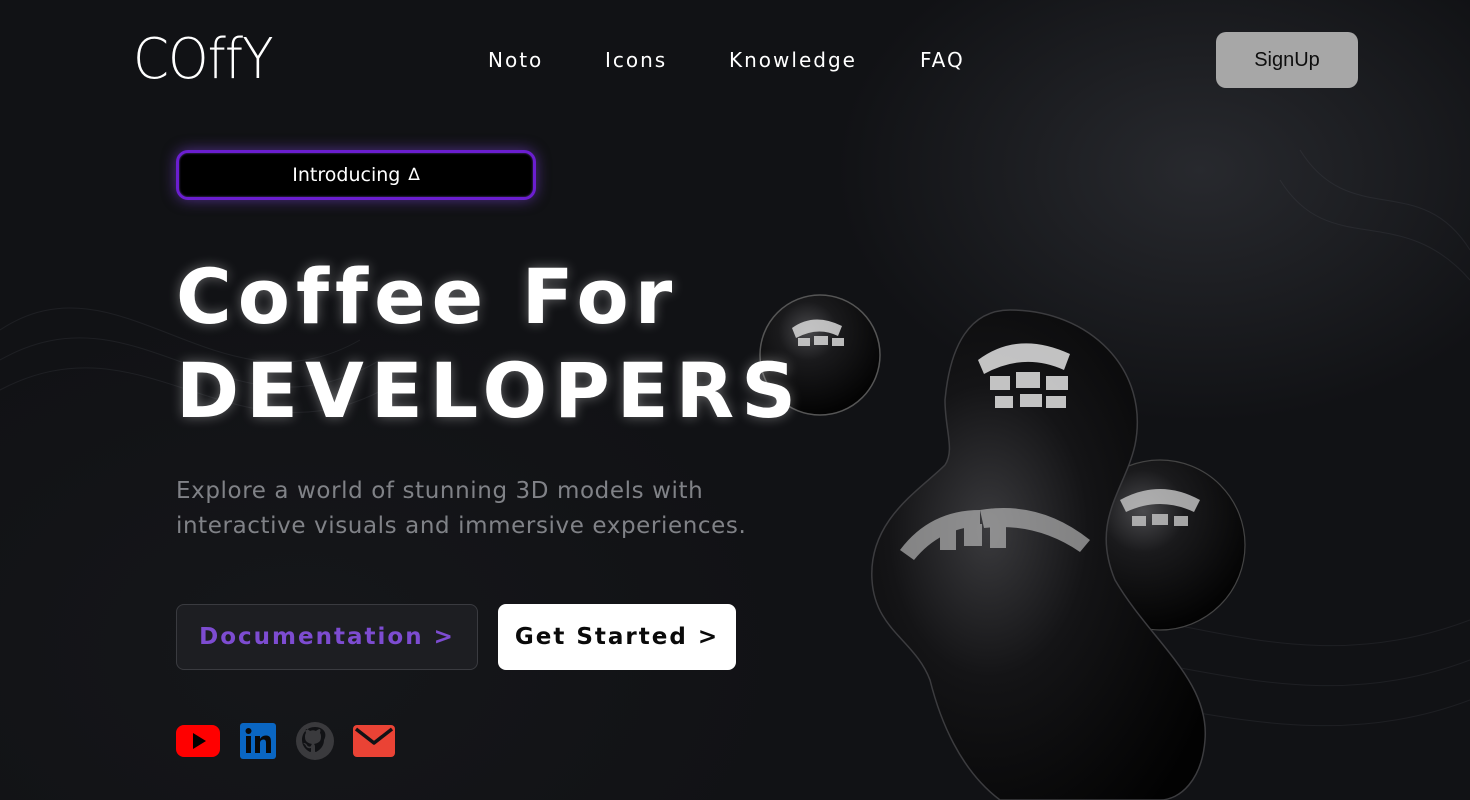  I want to click on brand-logo: COffY, so click(203, 60).